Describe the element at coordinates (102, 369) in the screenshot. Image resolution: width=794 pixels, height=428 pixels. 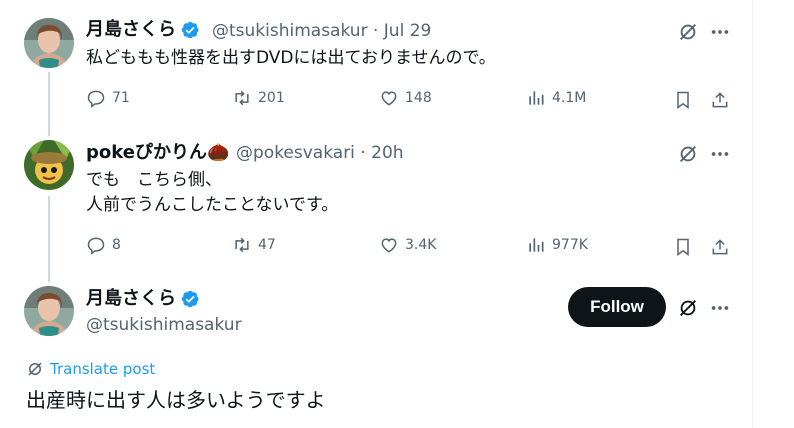
I see `translate-label: Translate post` at that location.